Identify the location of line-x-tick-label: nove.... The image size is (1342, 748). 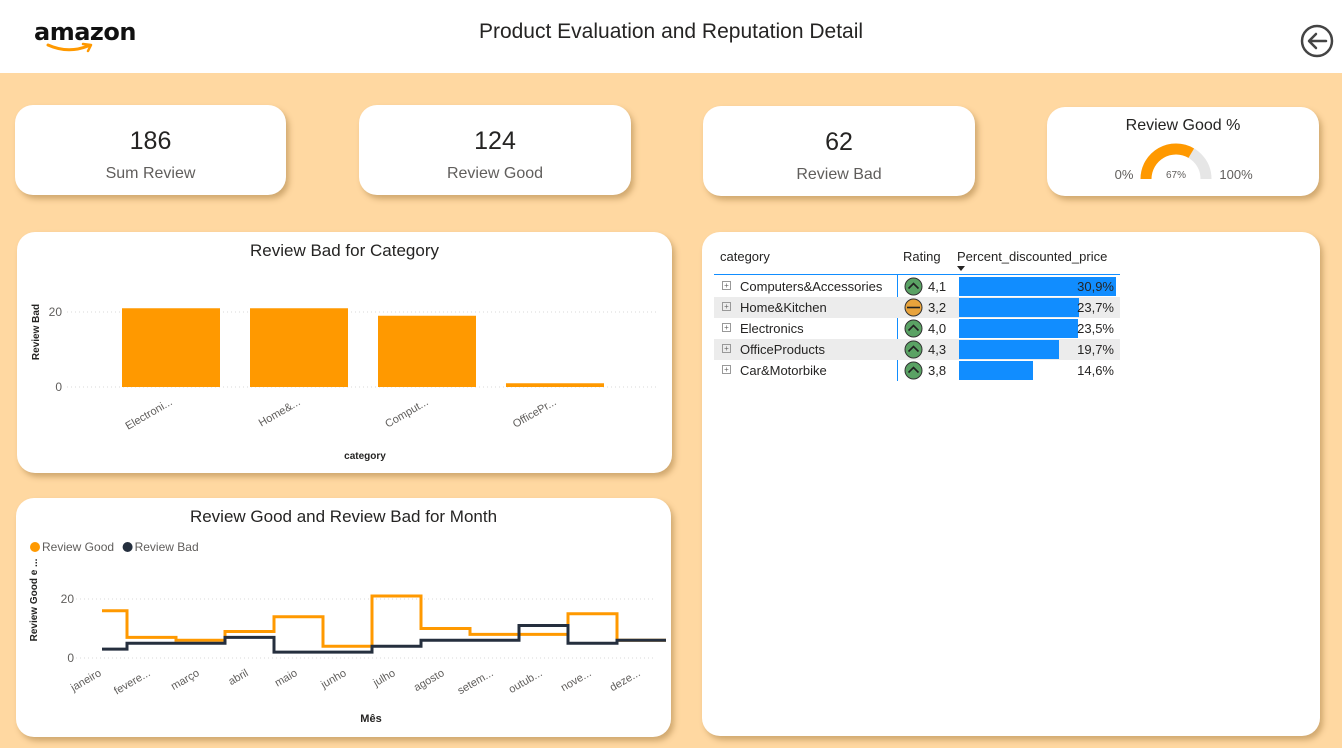
(576, 680).